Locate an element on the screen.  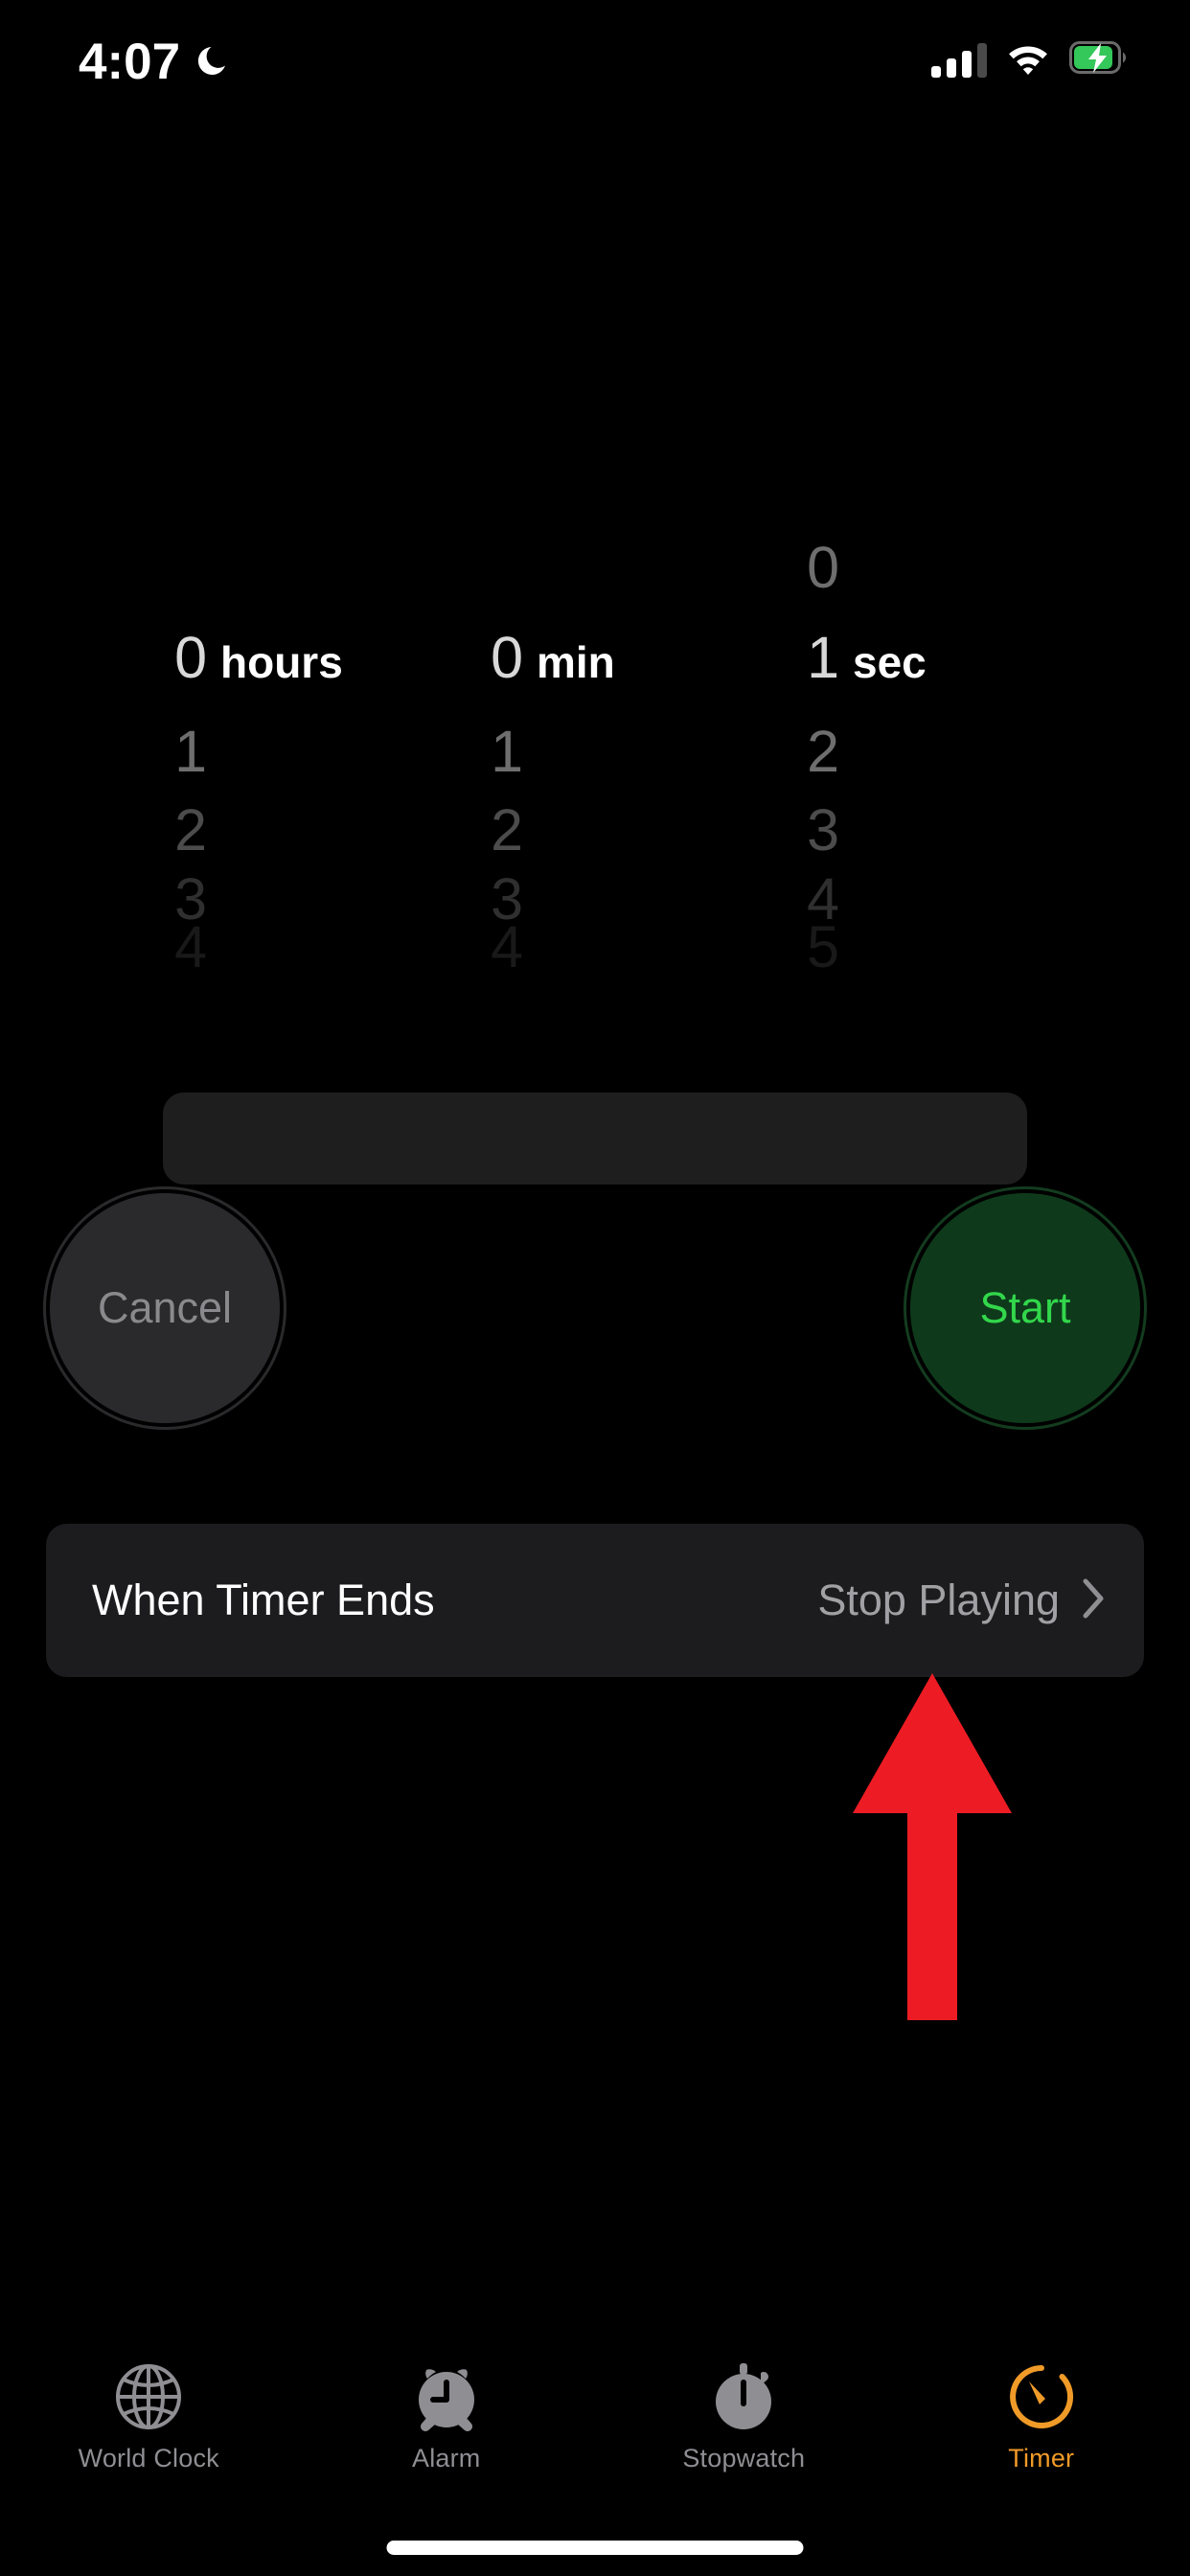
picker-row-hours-selected: 0 hours is located at coordinates (171, 659).